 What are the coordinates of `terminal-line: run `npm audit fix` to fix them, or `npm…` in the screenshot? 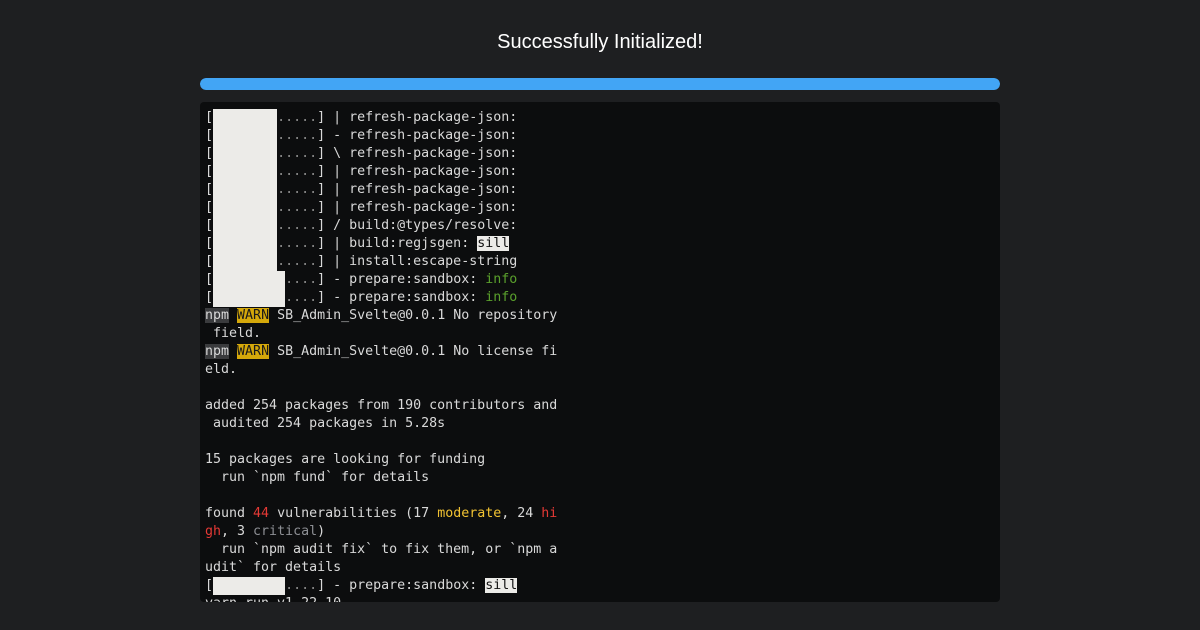 It's located at (600, 550).